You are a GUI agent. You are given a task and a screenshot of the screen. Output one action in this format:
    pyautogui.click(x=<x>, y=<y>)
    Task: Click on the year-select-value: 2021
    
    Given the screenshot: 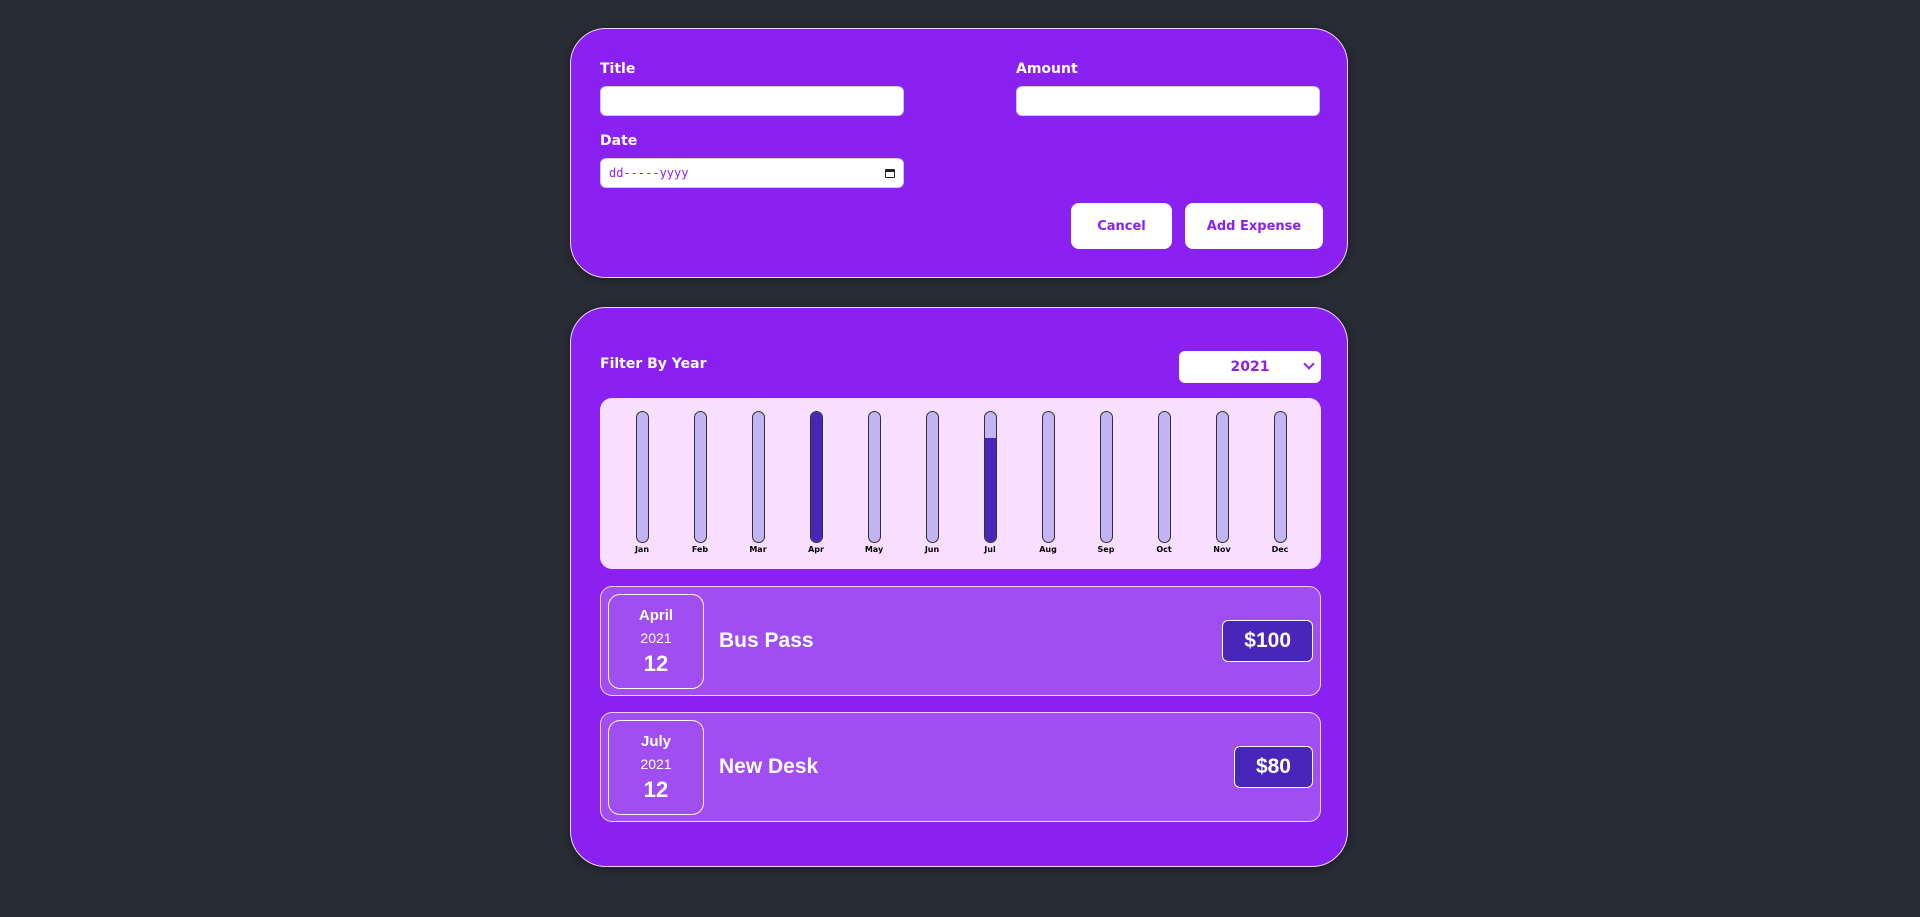 What is the action you would take?
    pyautogui.click(x=1250, y=367)
    